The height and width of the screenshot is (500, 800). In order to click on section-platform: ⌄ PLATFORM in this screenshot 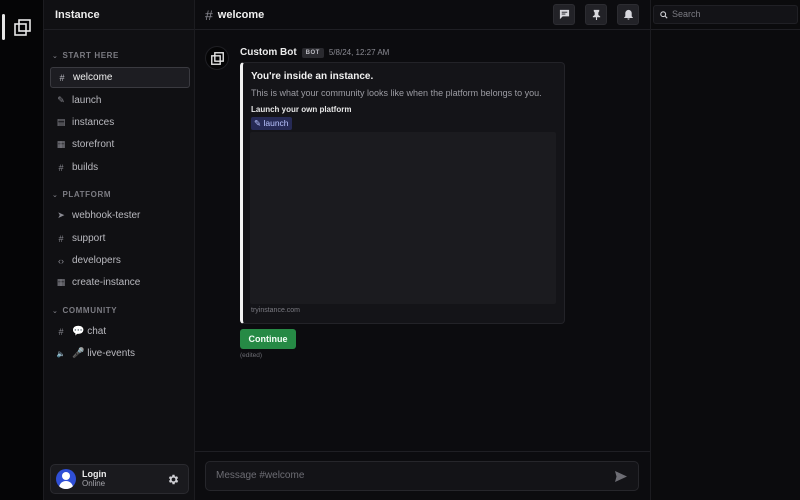, I will do `click(81, 194)`.